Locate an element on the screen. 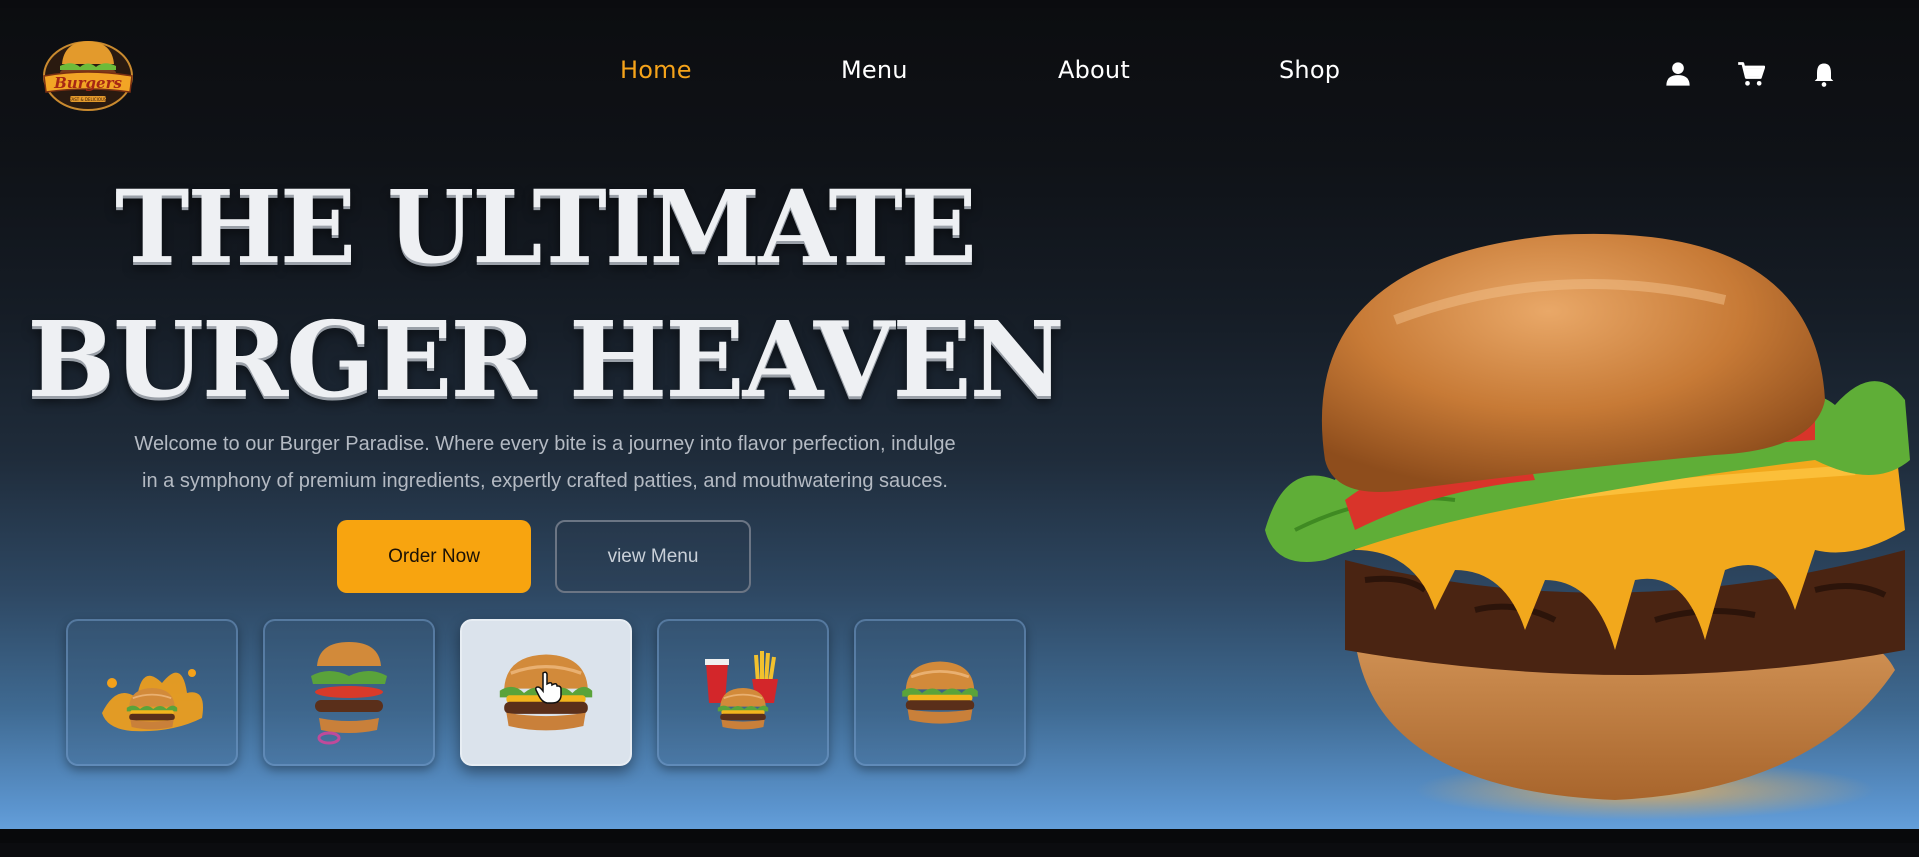 This screenshot has height=857, width=1919. thumbnail-floating-ingredients-burger is located at coordinates (349, 692).